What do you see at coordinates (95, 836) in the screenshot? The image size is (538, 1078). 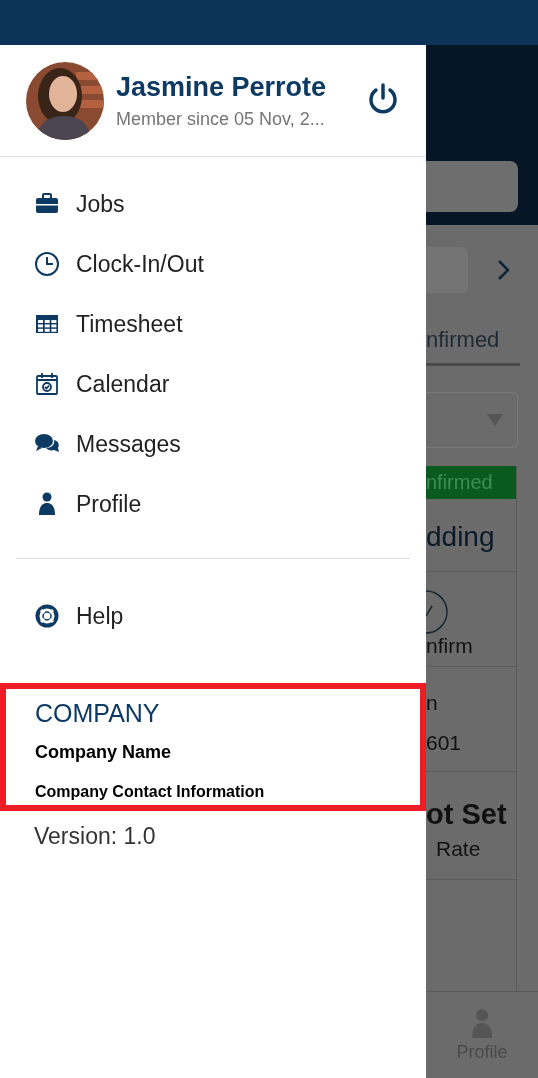 I see `version-text: Version: 1.0` at bounding box center [95, 836].